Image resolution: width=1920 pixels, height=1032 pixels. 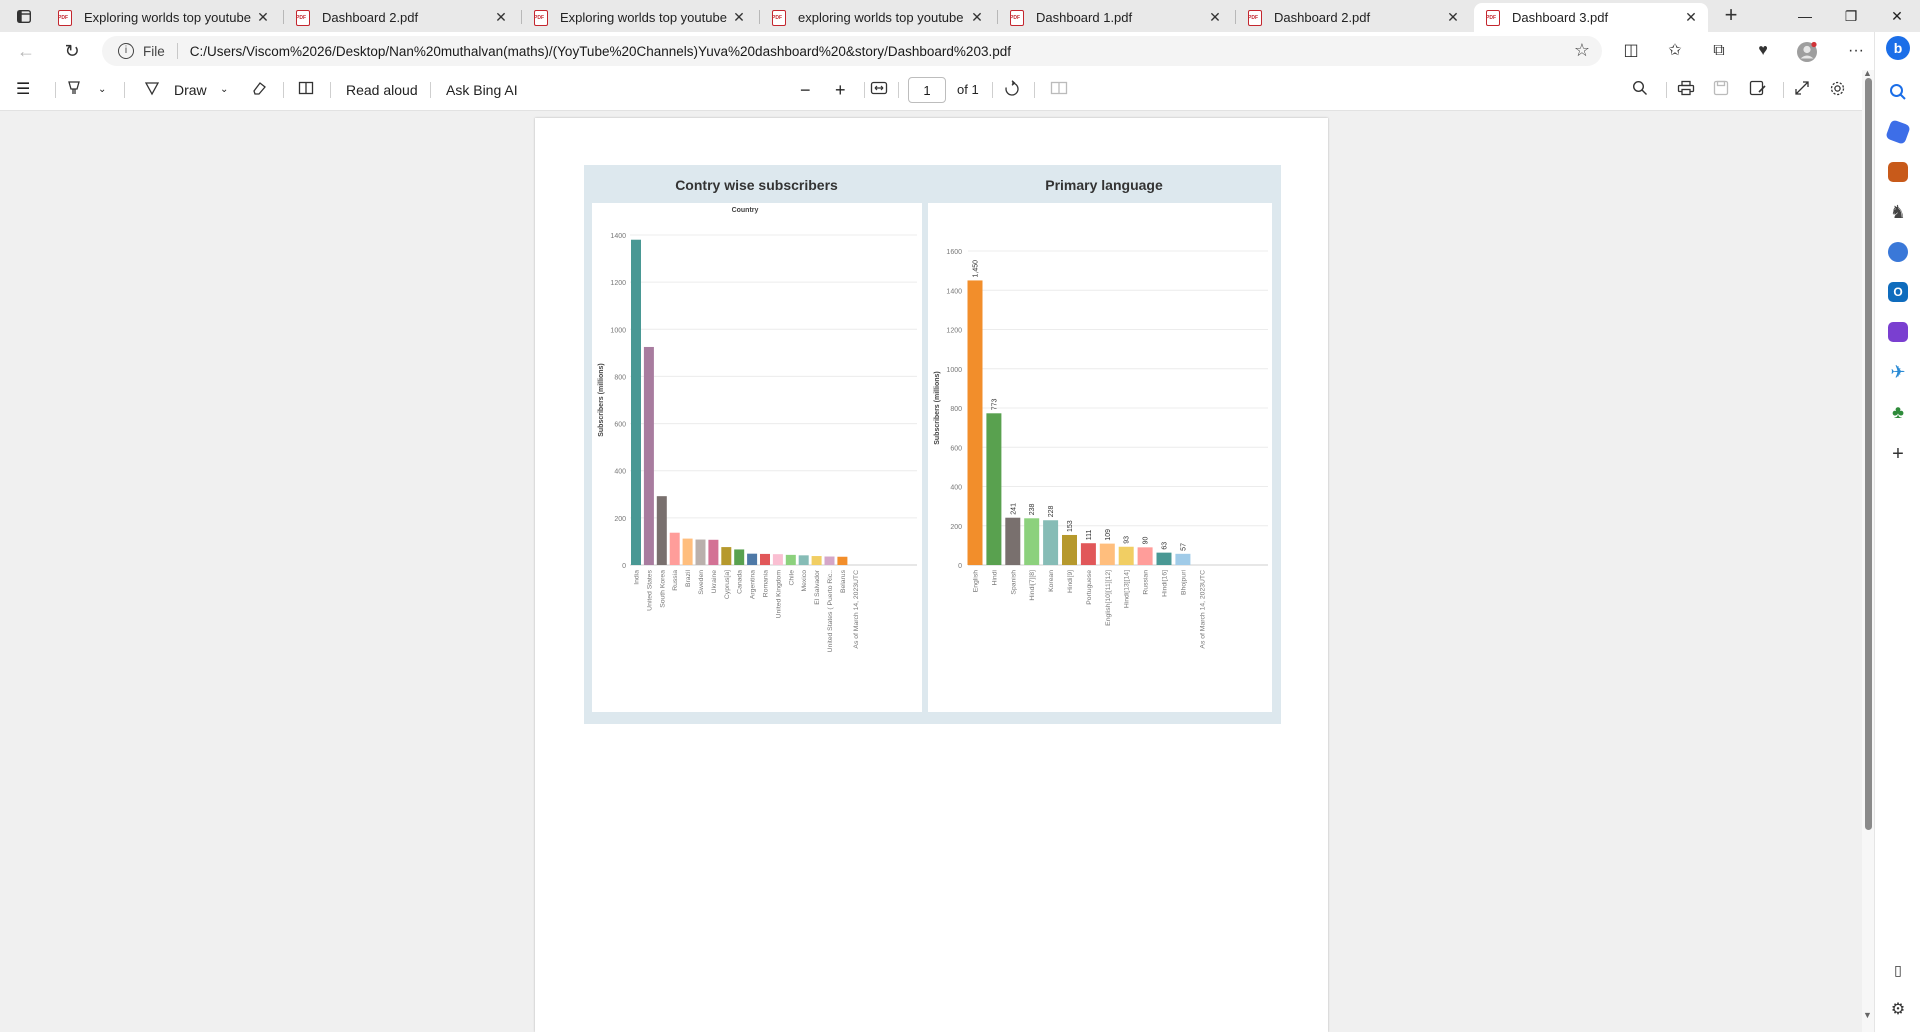 I want to click on settings-more-icon: ···, so click(x=1856, y=51).